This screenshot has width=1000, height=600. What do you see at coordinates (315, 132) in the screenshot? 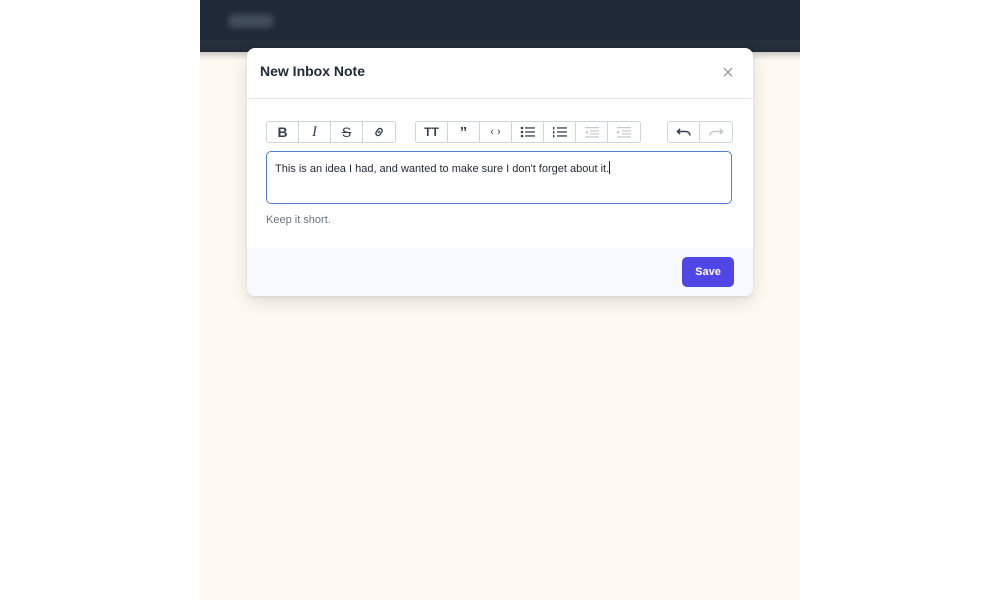
I see `italic-icon: I` at bounding box center [315, 132].